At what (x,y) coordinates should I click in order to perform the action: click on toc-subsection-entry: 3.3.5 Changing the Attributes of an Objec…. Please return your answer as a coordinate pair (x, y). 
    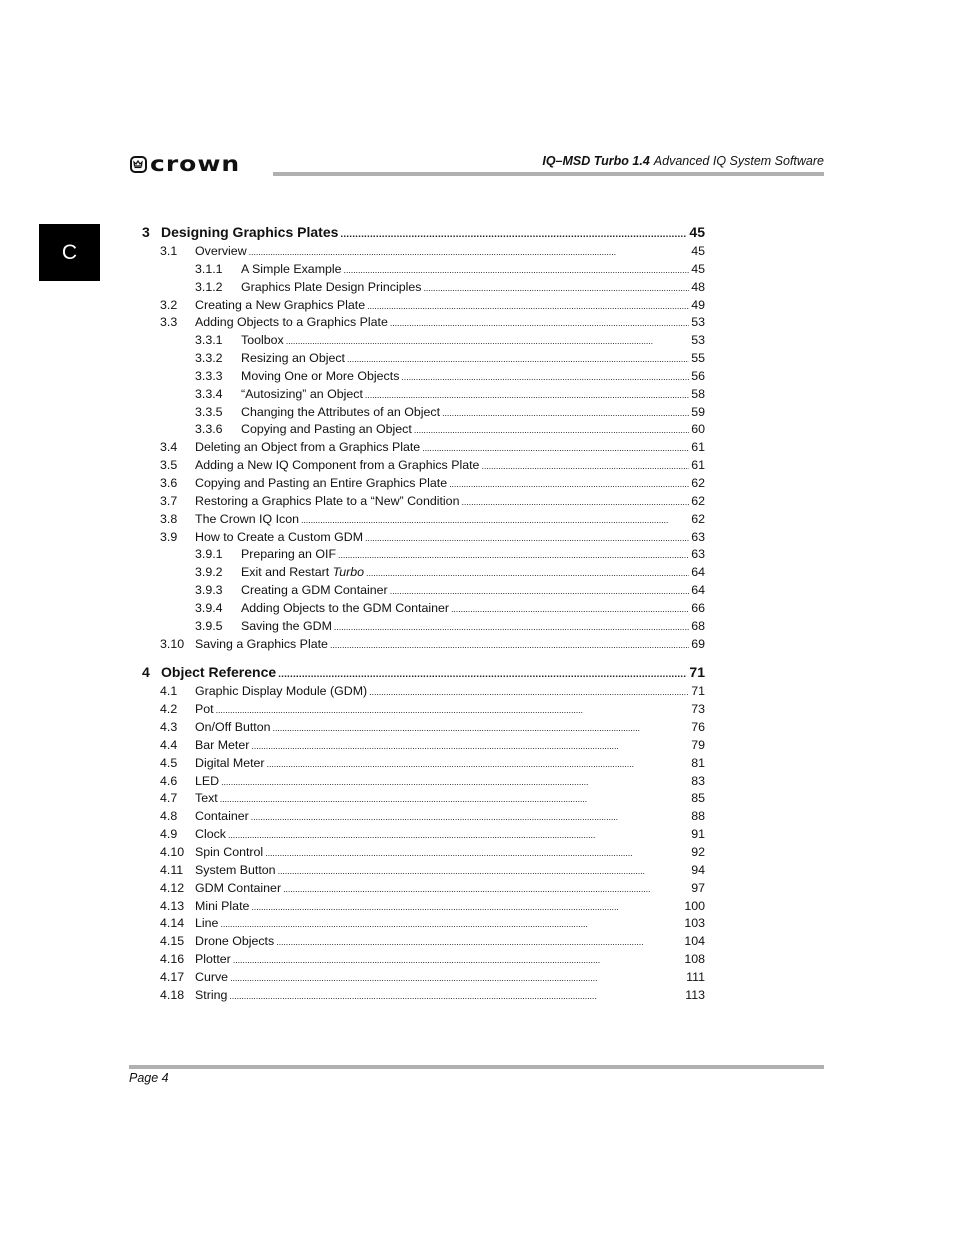
    Looking at the image, I should click on (423, 413).